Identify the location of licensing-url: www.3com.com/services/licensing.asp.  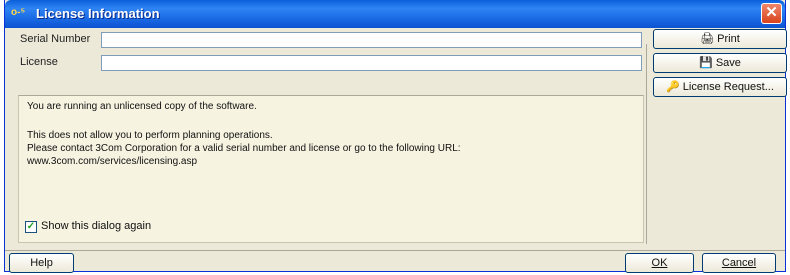
(112, 161).